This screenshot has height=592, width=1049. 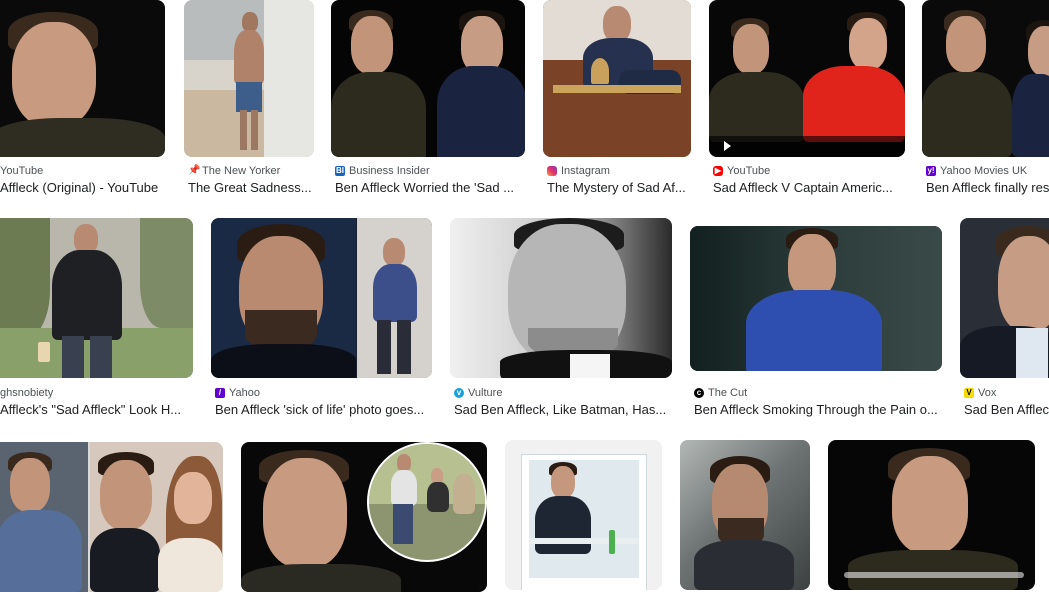 I want to click on pin-icon: 📌, so click(x=194, y=170).